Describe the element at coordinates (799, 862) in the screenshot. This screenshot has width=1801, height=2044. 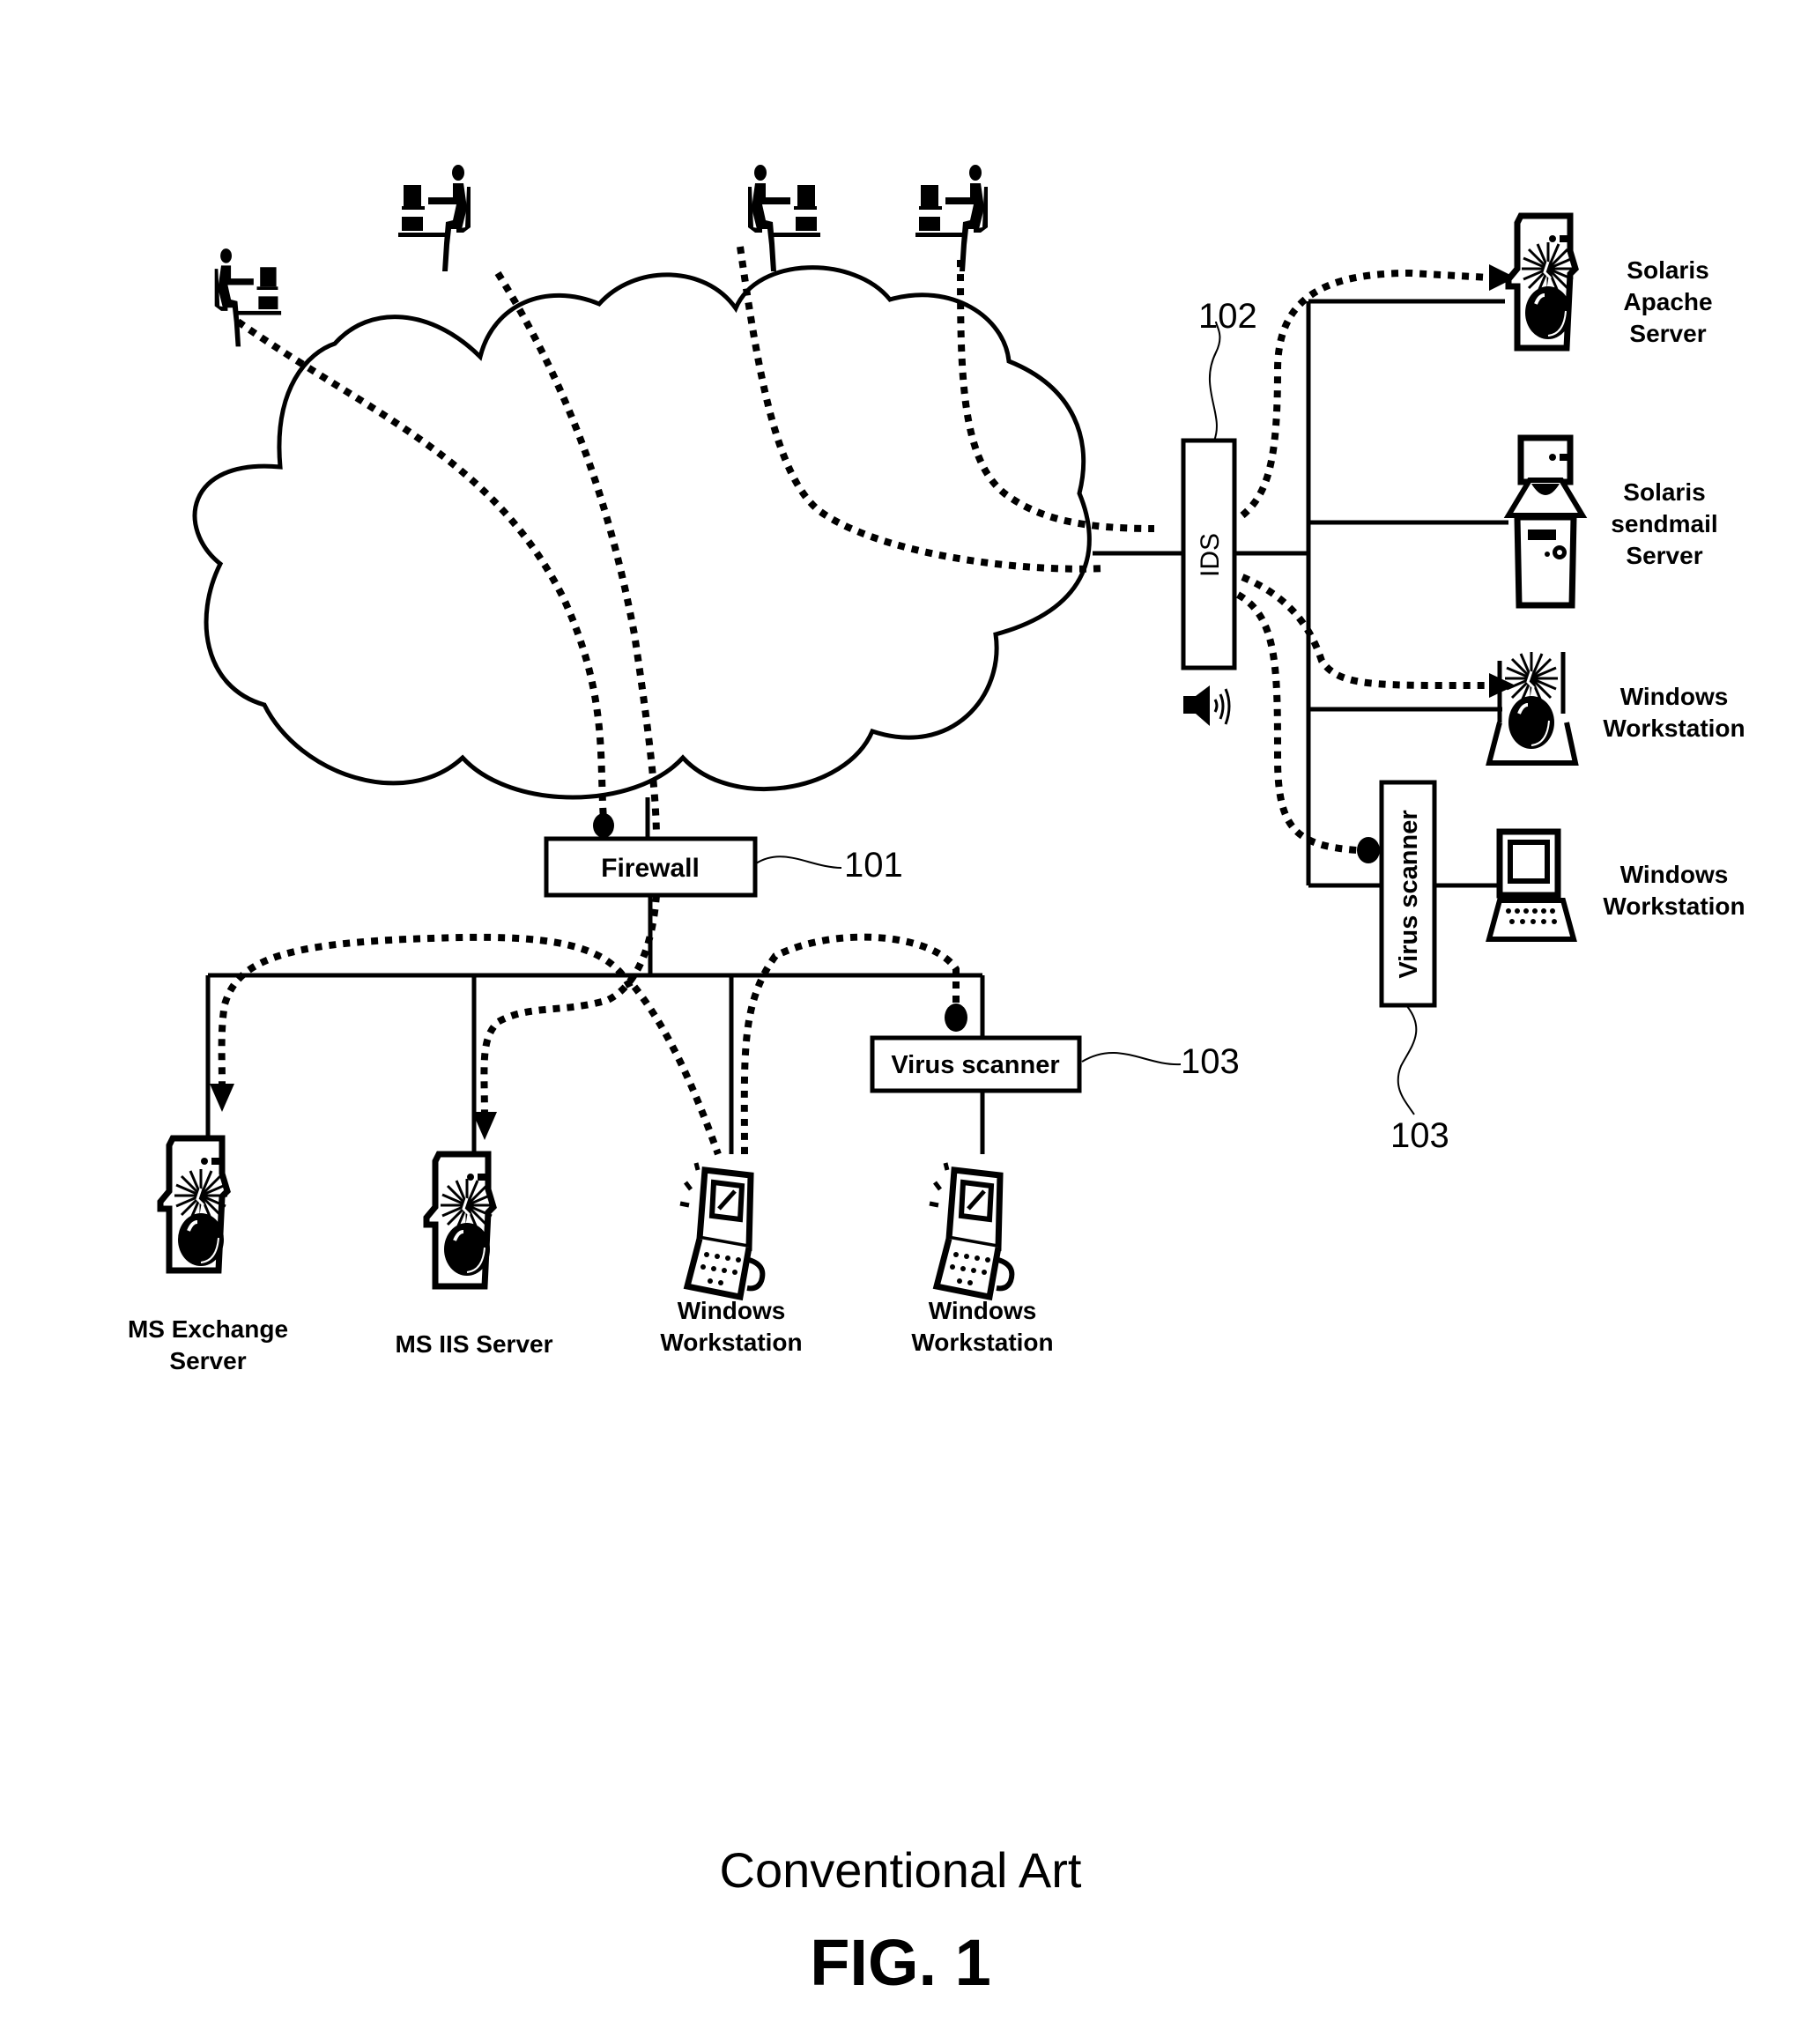
I see `firewall-ref-leader` at that location.